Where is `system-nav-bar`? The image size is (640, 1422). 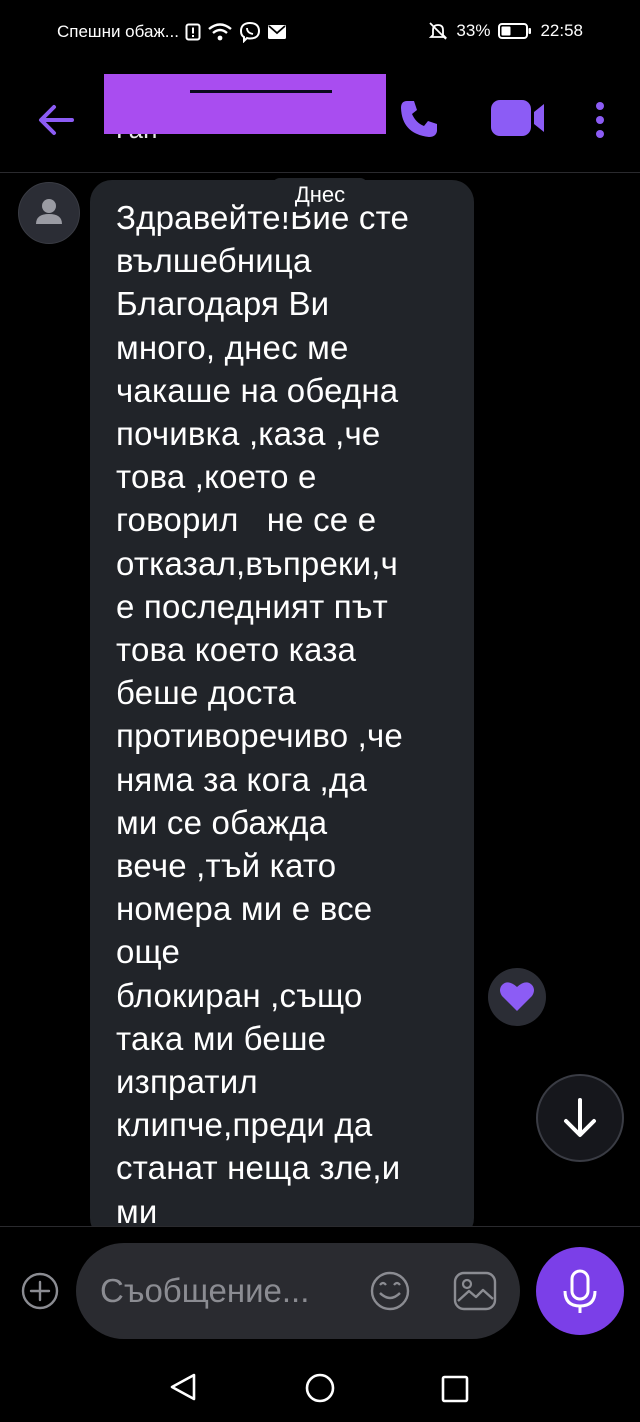 system-nav-bar is located at coordinates (320, 1383).